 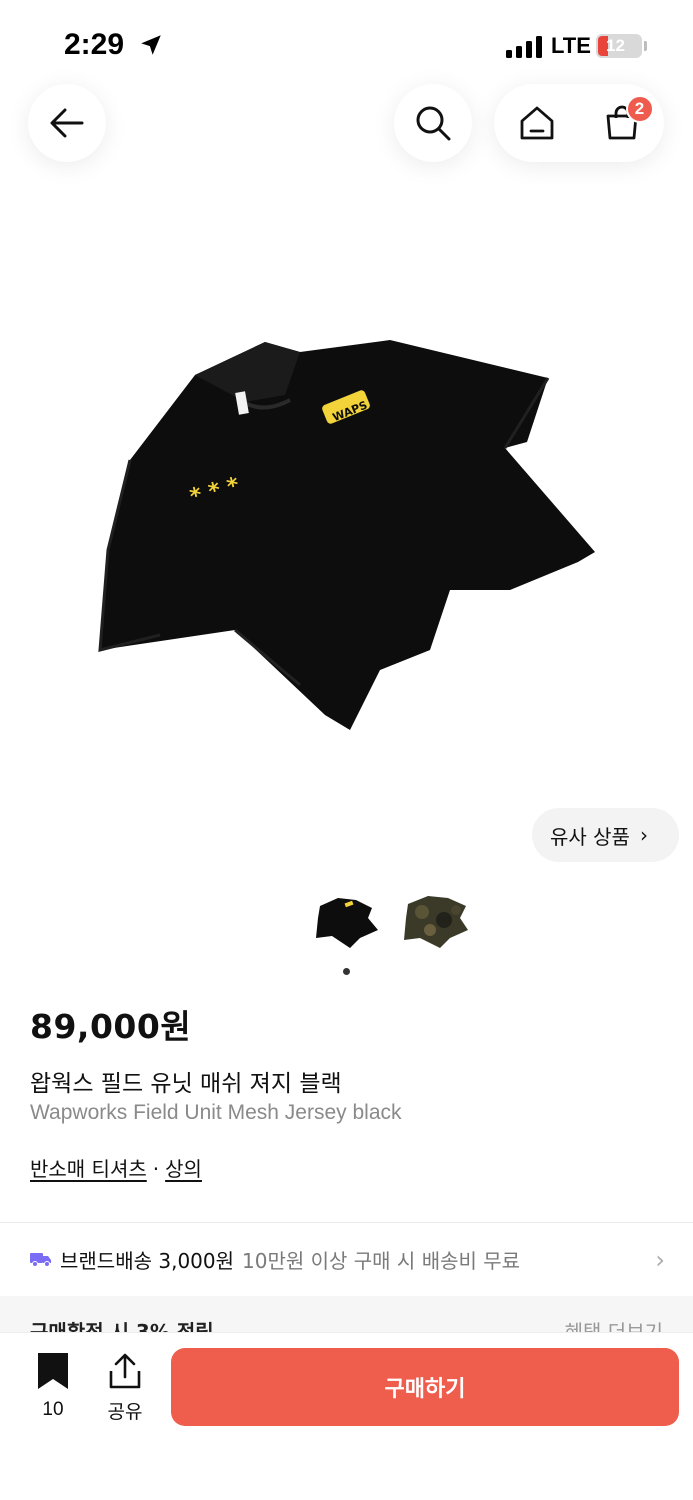 I want to click on bookmark-icon, so click(x=53, y=1371).